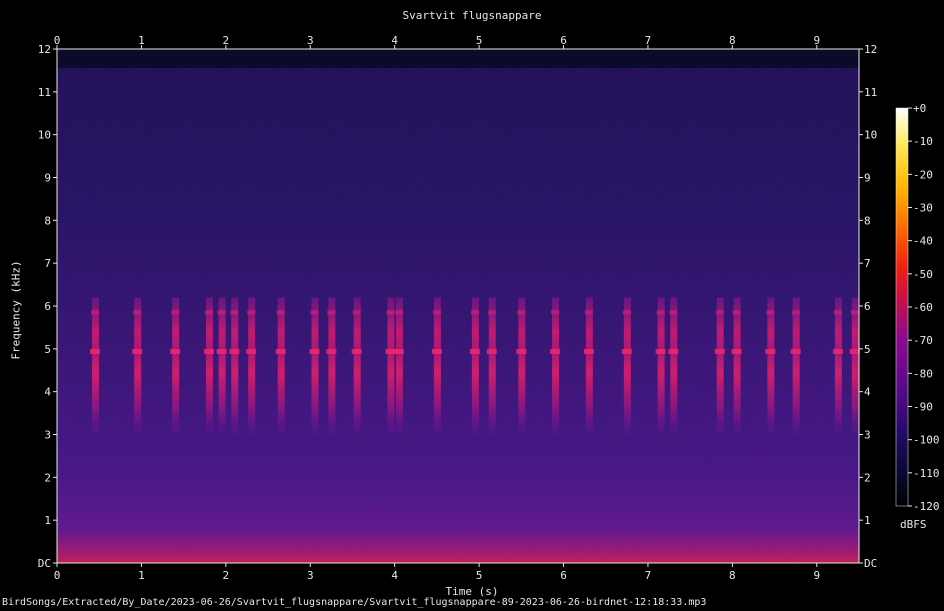 This screenshot has height=611, width=944. Describe the element at coordinates (44, 563) in the screenshot. I see `y-tick-label: DC` at that location.